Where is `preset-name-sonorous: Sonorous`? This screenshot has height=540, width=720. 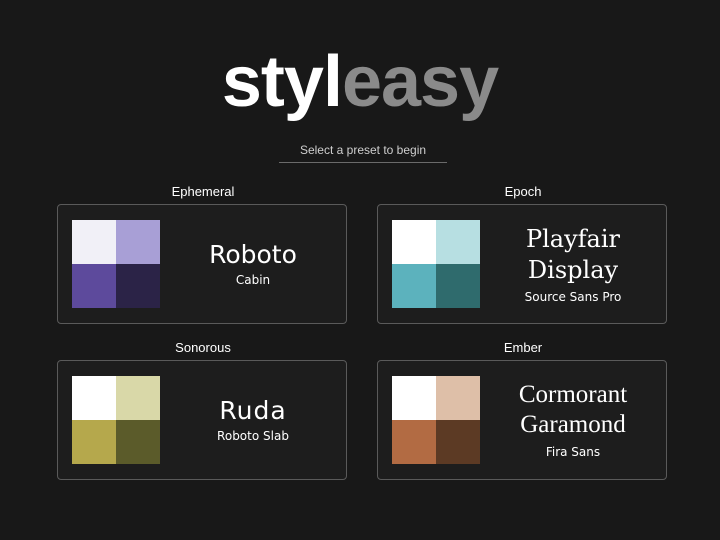 preset-name-sonorous: Sonorous is located at coordinates (203, 347).